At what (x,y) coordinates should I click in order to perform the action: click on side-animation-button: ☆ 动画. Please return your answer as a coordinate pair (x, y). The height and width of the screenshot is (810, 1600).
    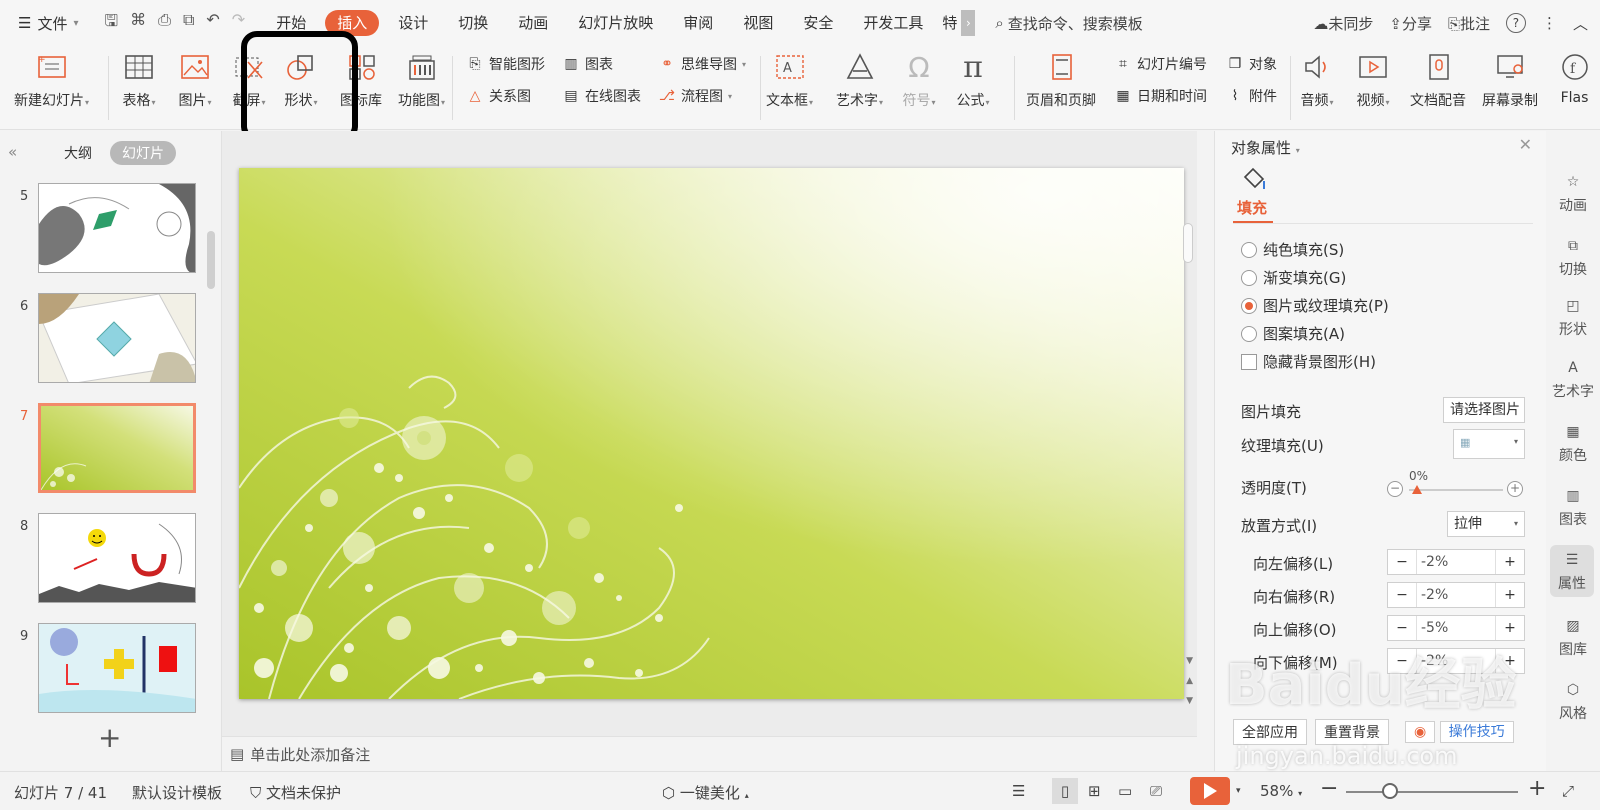
    Looking at the image, I should click on (1573, 193).